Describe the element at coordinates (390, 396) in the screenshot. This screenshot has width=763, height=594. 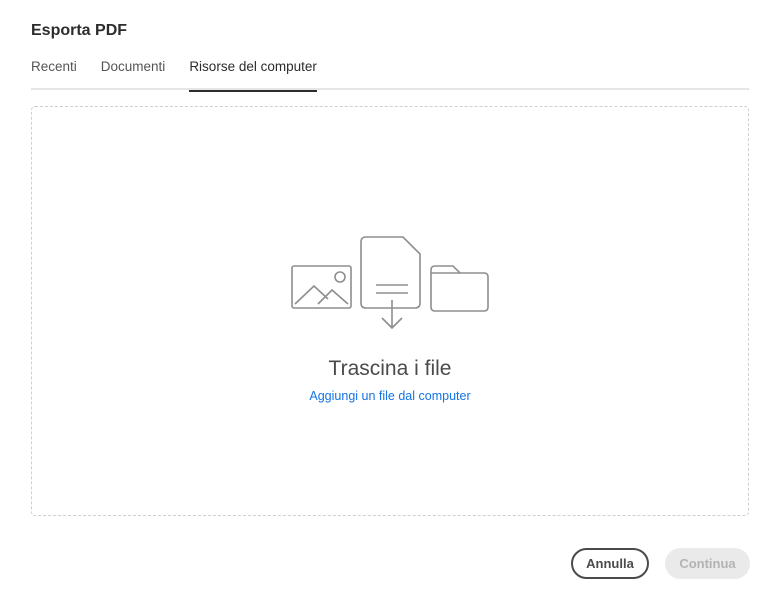
I see `add-file-link: Aggiungi un file dal computer` at that location.